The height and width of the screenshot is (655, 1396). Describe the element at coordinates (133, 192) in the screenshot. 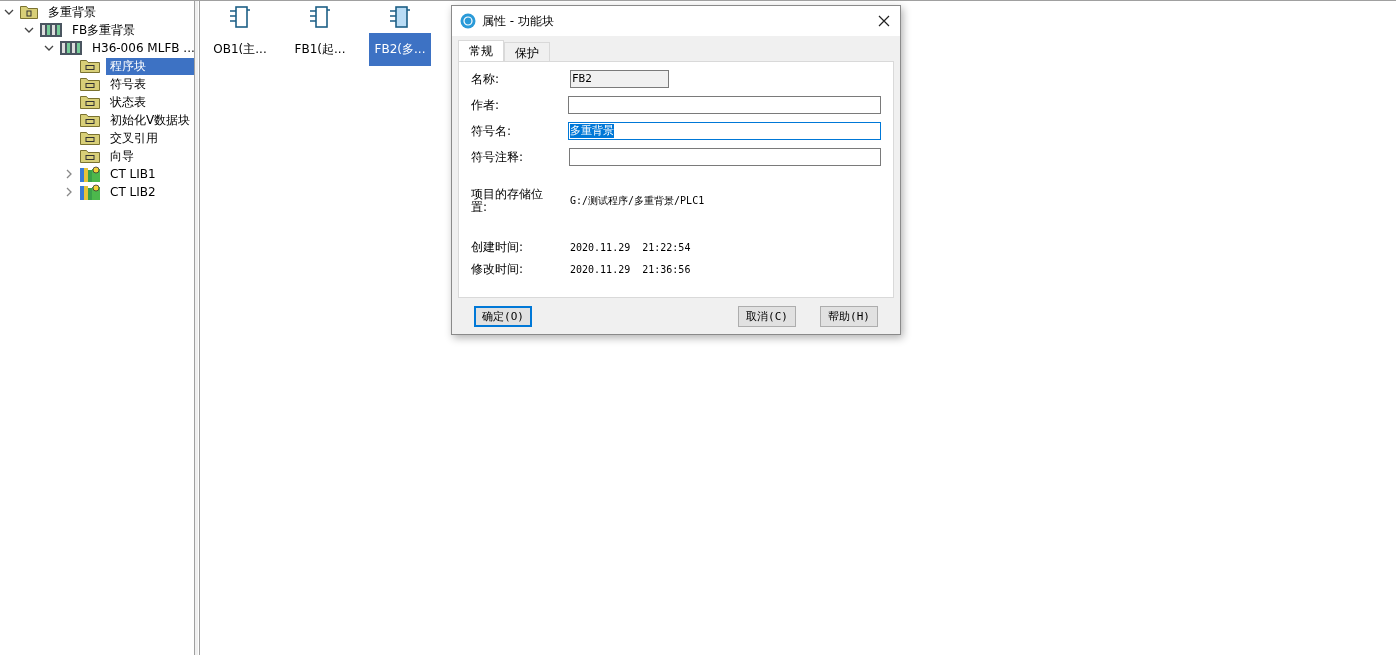

I see `tree-item: CT LIB2` at that location.